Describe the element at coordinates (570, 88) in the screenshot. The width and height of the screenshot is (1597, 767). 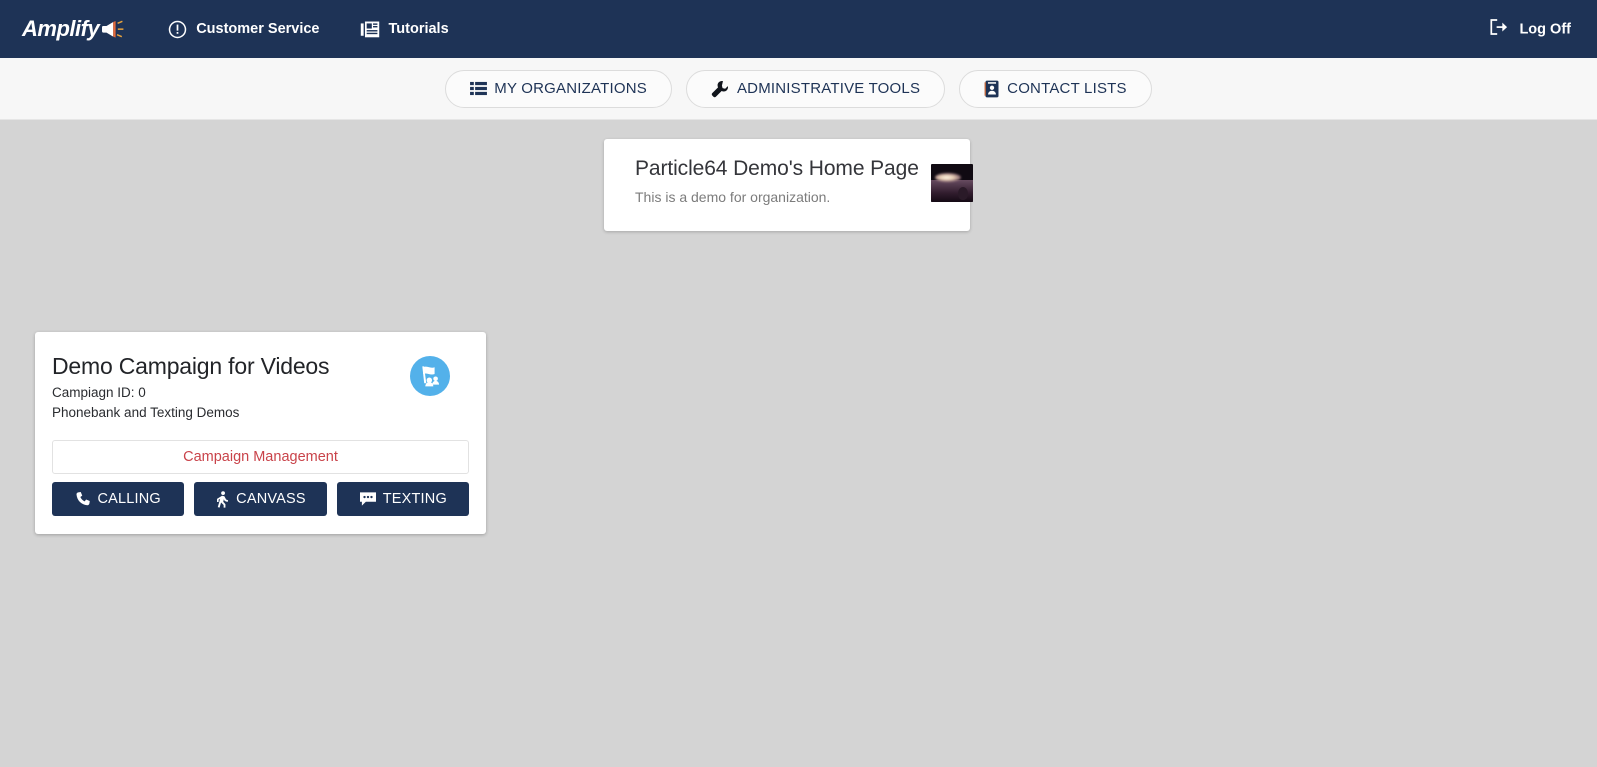
I see `nav-label: MY ORGANIZATIONS` at that location.